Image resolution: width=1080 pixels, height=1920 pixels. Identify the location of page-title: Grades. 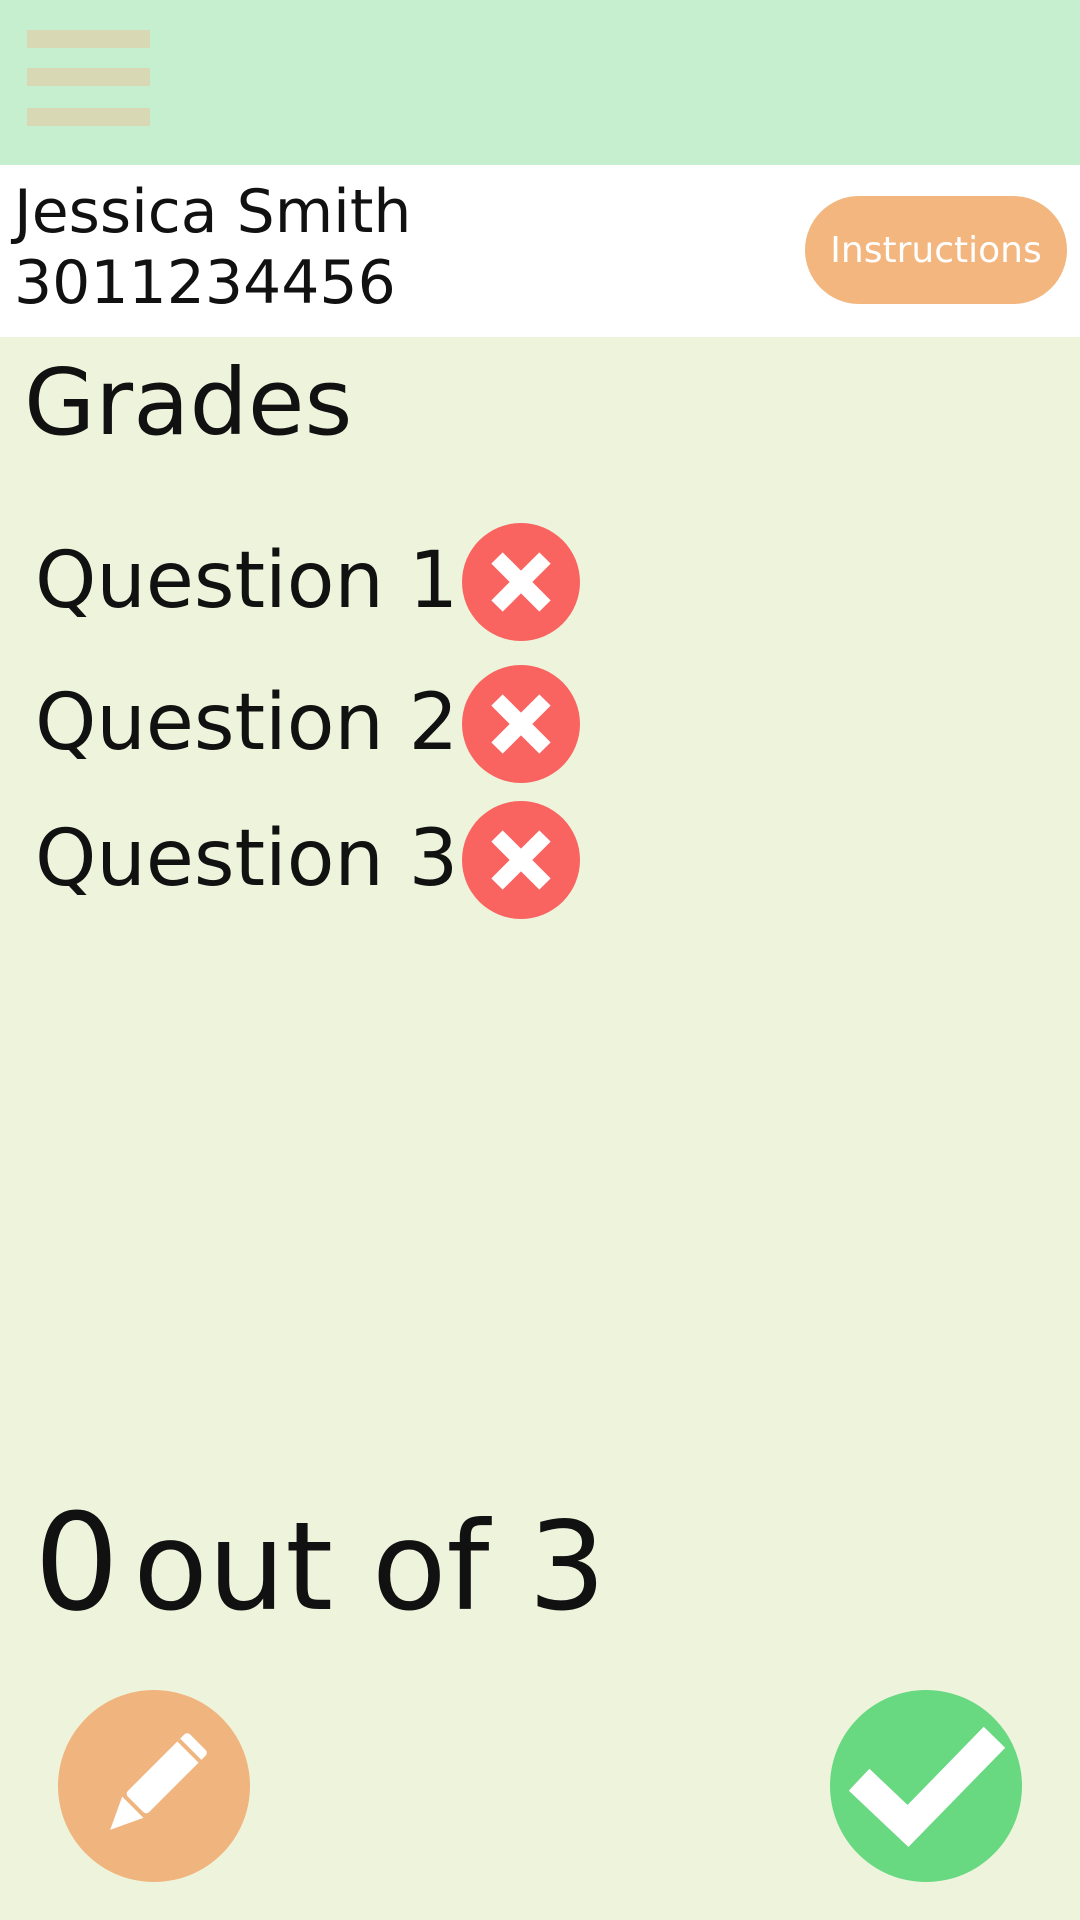
(188, 402).